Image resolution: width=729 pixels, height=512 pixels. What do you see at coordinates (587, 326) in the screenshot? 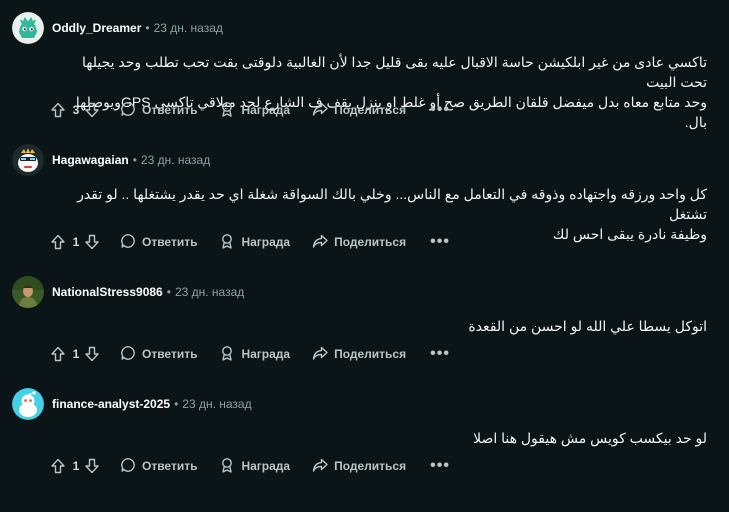
I see `comment-line: اتوكل يسطا علي الله لو احسن من القعدة` at bounding box center [587, 326].